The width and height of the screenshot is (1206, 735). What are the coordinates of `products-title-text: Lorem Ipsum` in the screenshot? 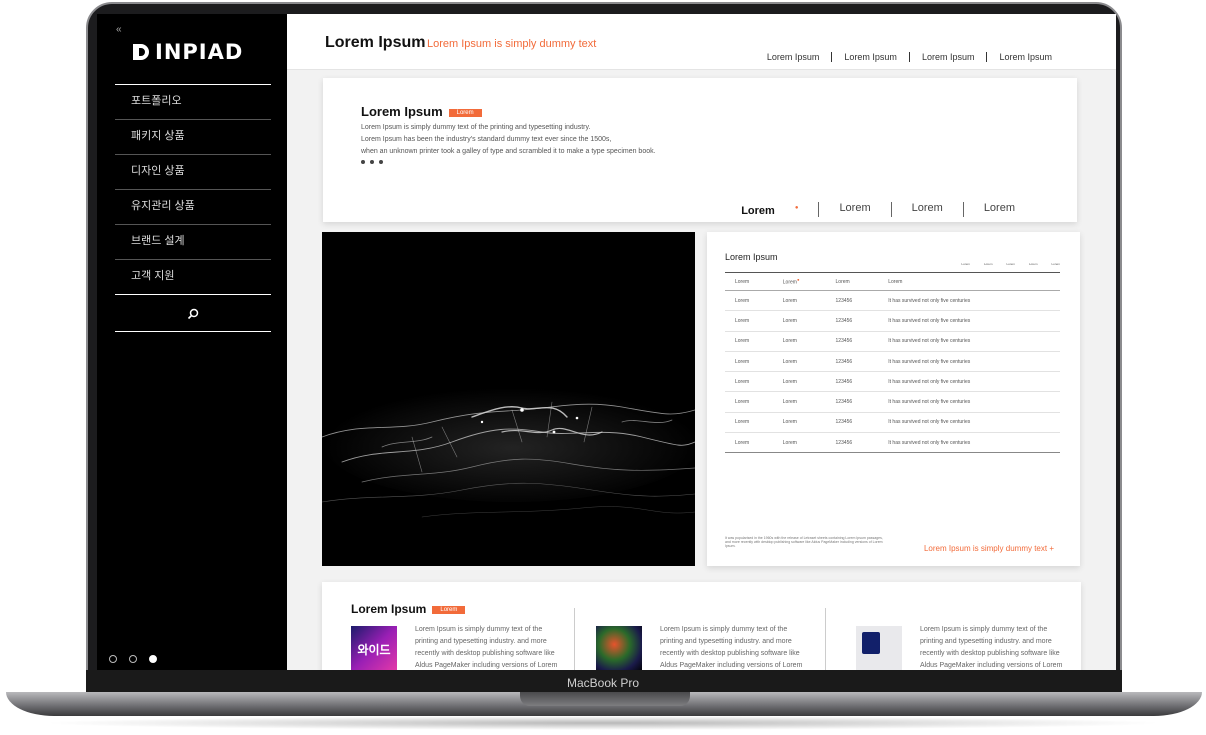 It's located at (389, 609).